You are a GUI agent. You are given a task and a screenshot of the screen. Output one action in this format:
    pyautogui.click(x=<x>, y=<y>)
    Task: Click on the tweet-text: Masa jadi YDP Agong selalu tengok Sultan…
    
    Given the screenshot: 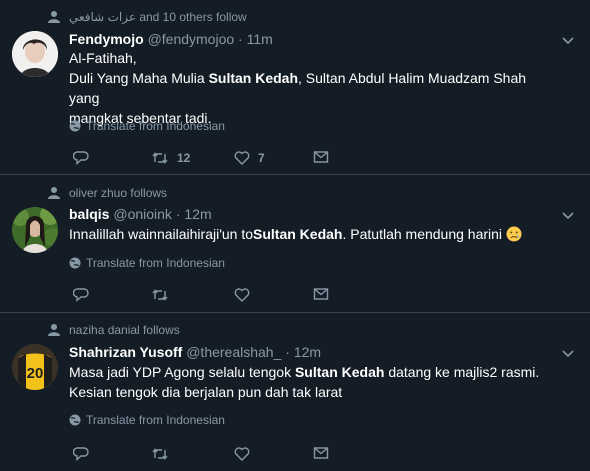 What is the action you would take?
    pyautogui.click(x=314, y=382)
    